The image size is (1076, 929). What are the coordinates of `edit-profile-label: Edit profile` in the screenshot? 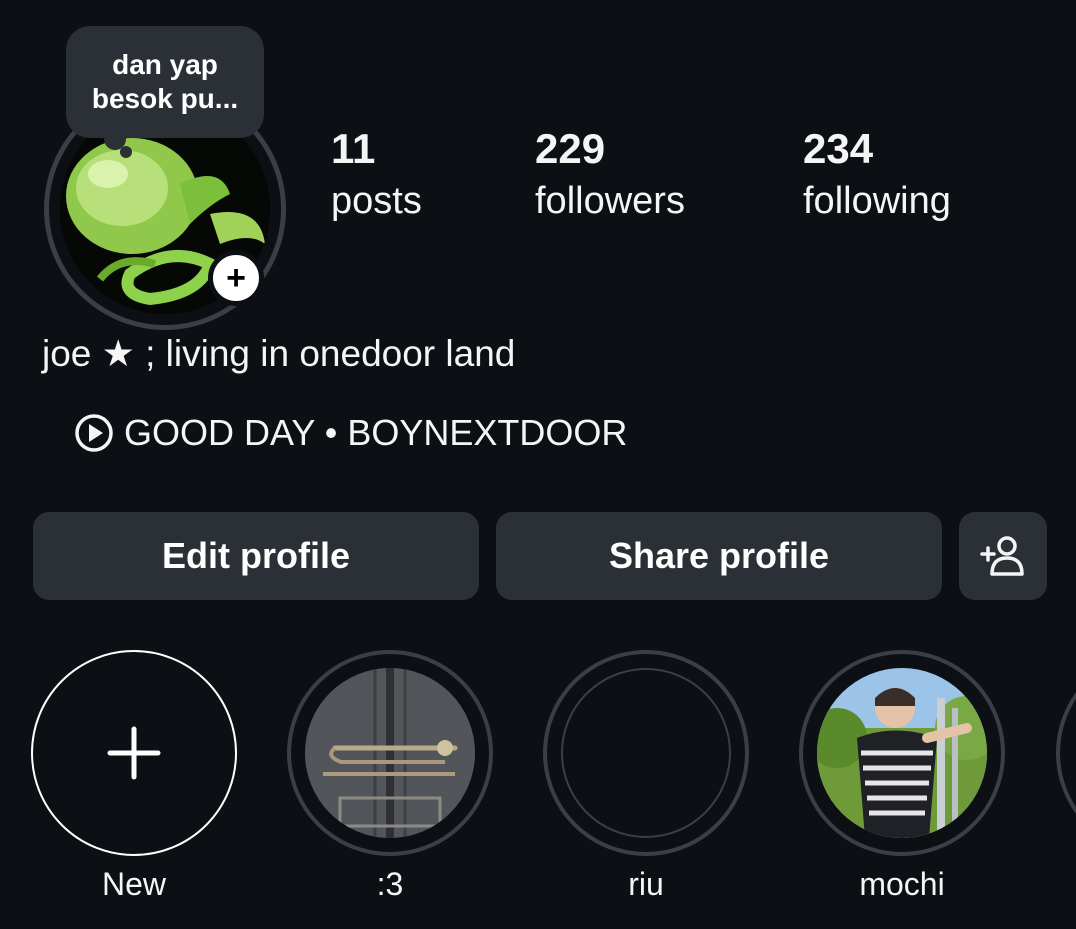 It's located at (256, 555).